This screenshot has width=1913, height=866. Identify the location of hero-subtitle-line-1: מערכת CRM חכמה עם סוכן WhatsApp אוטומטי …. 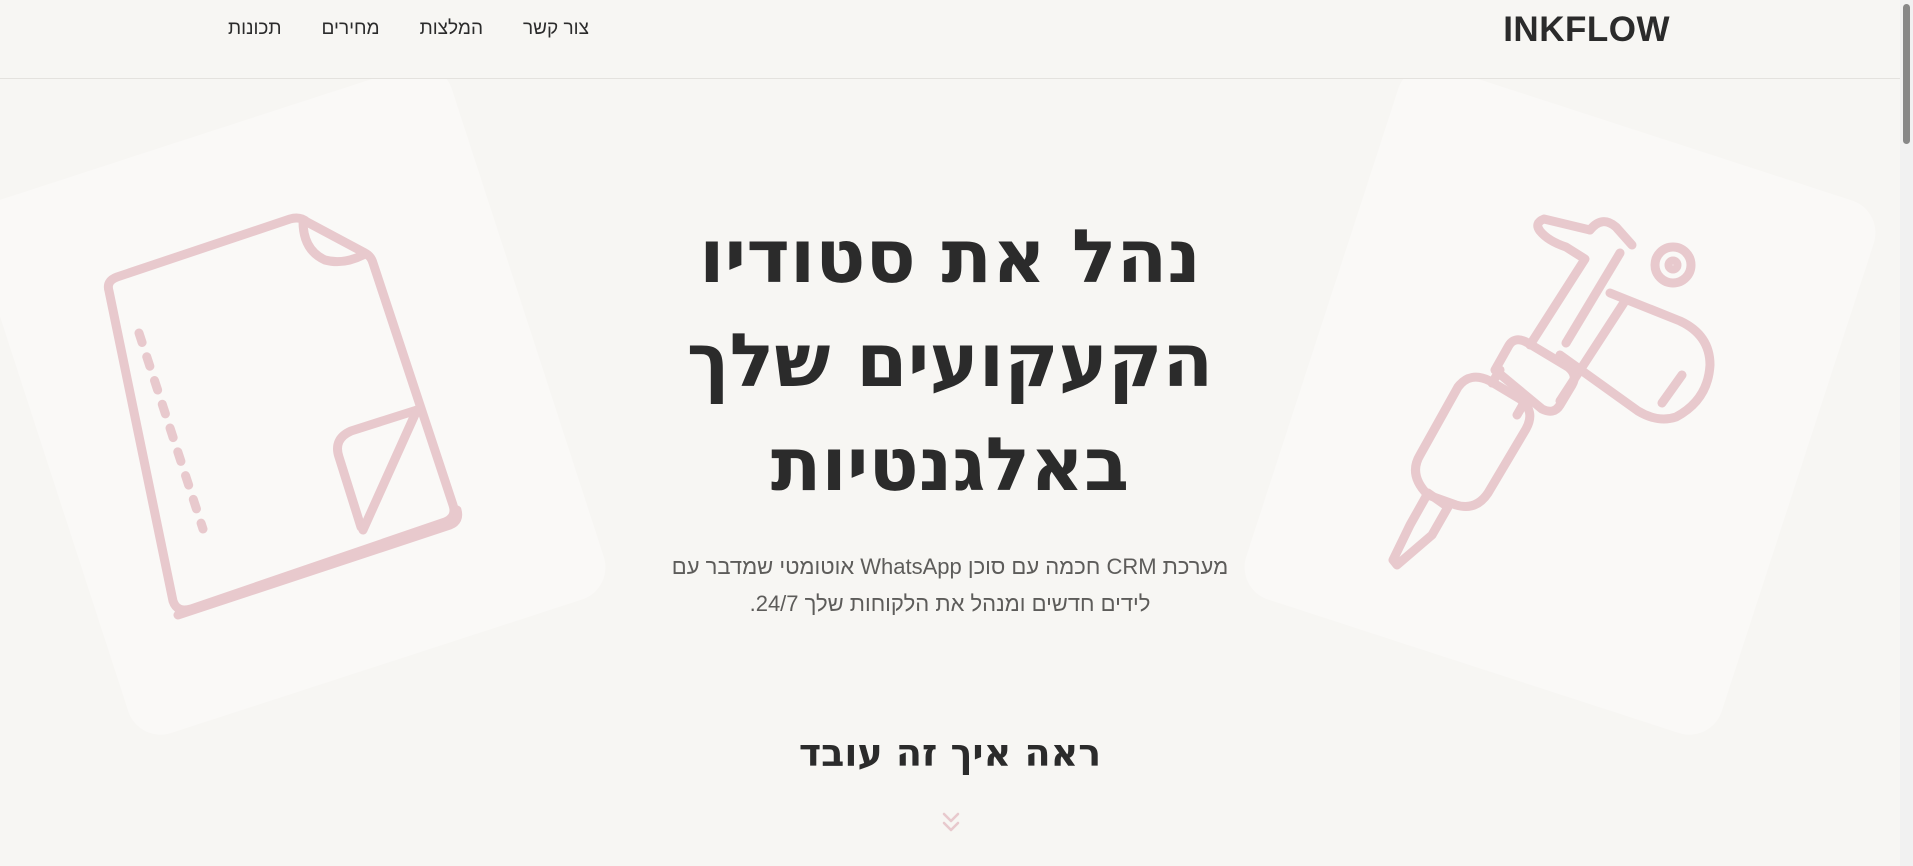
(950, 566).